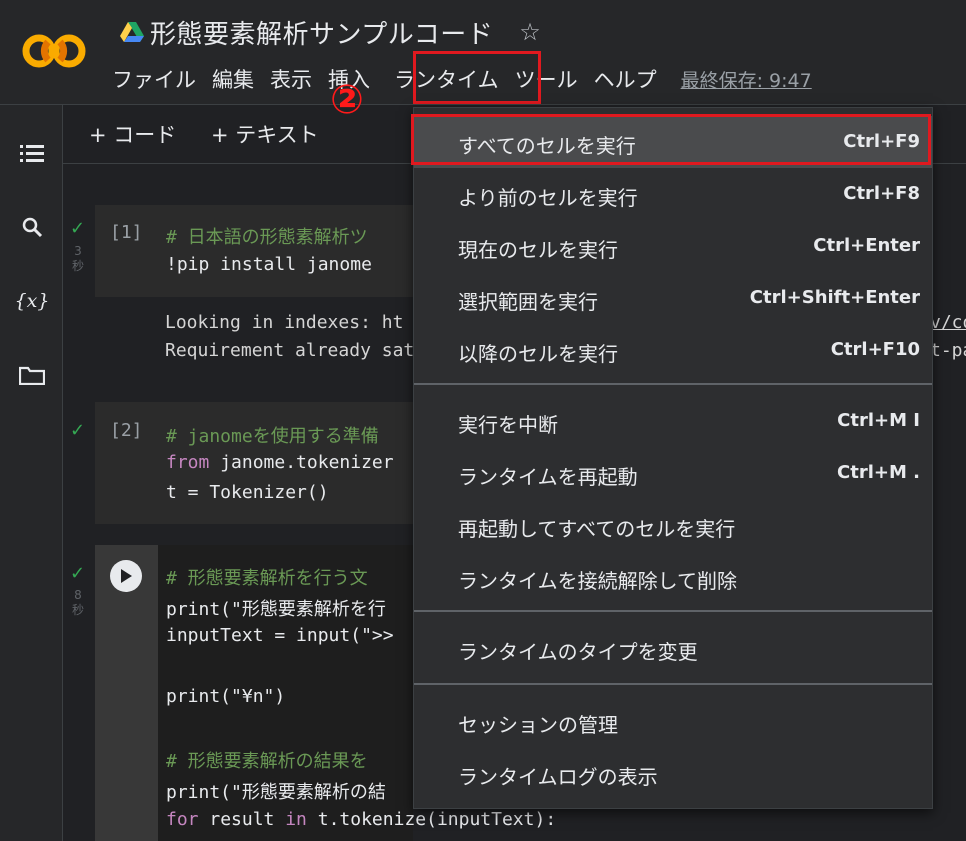 The image size is (966, 841). What do you see at coordinates (508, 425) in the screenshot?
I see `menu-item-label: 実行を中断` at bounding box center [508, 425].